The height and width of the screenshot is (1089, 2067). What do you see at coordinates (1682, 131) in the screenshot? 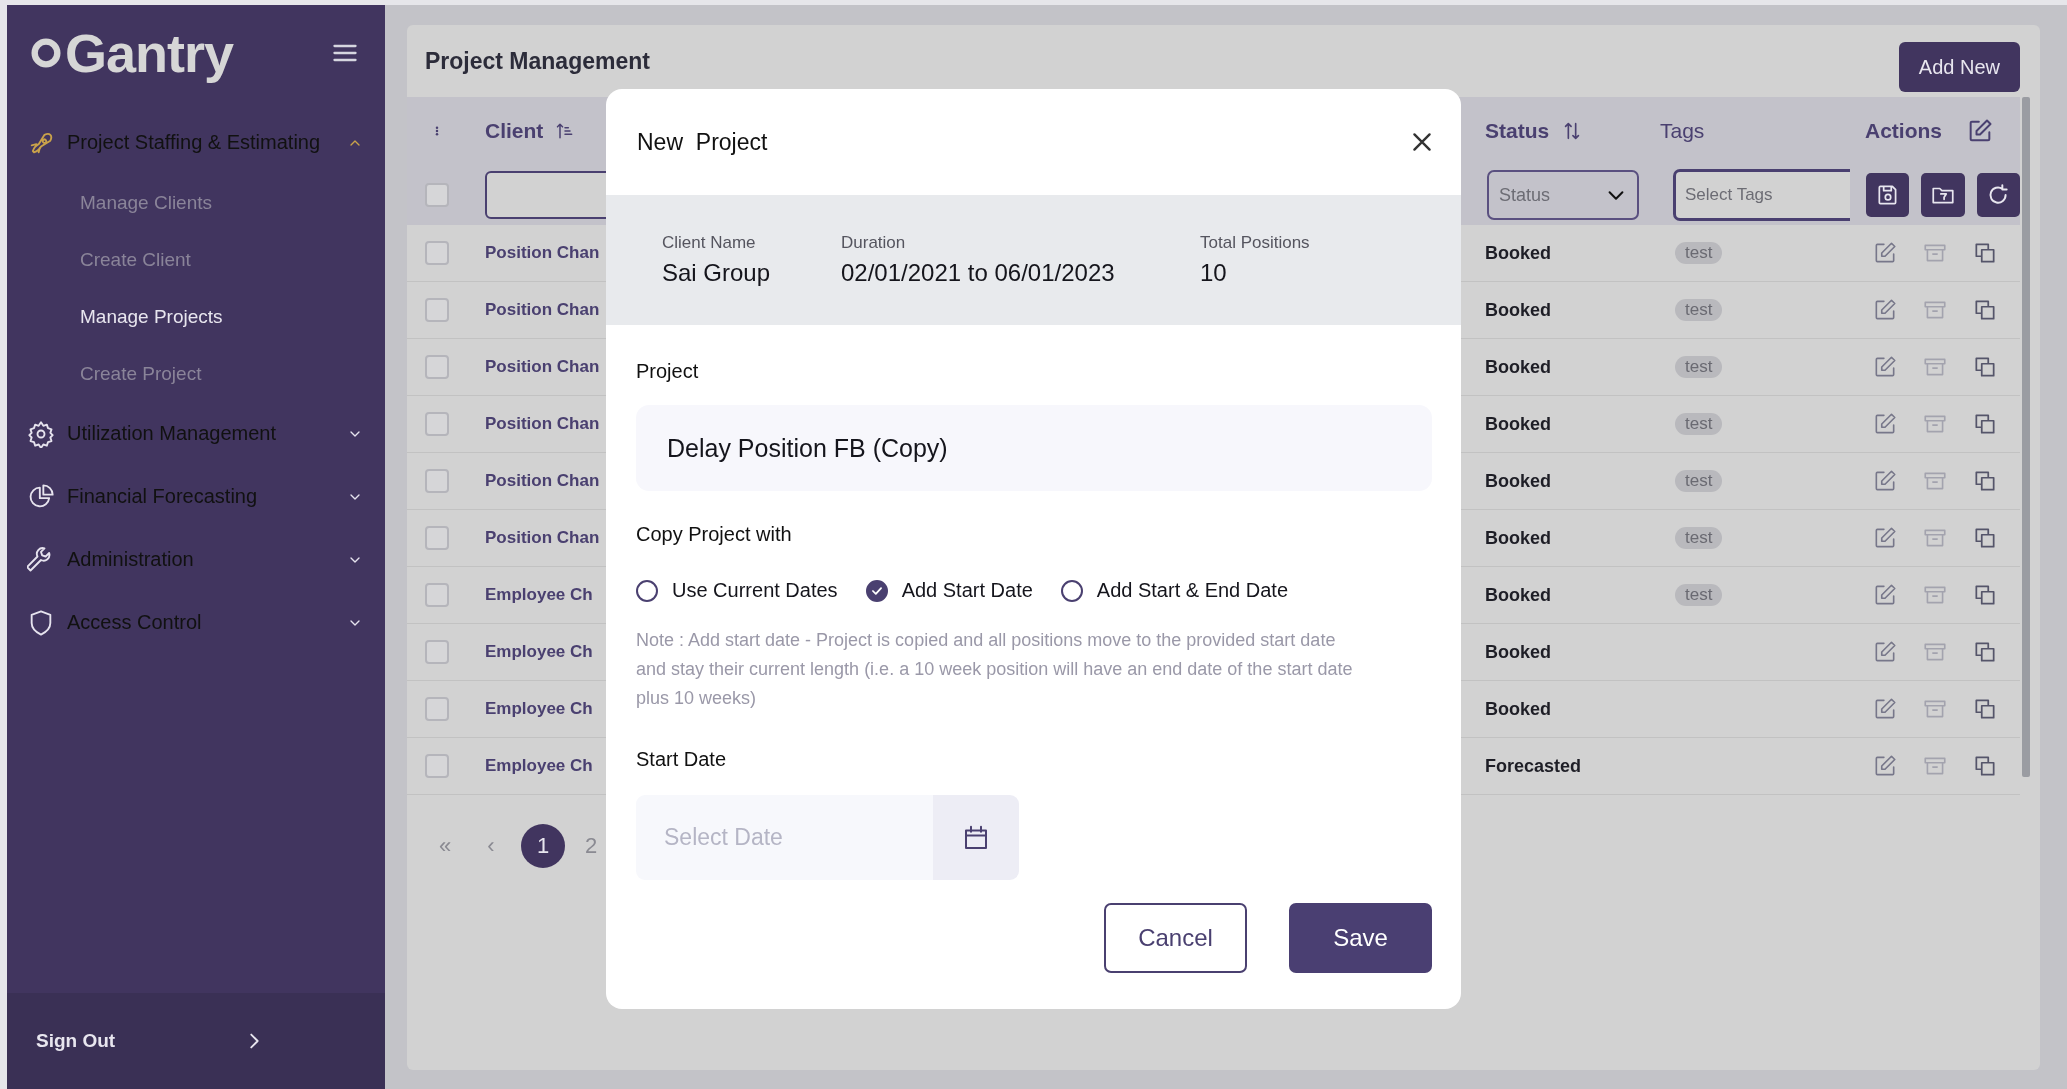
I see `column-header: Tags` at bounding box center [1682, 131].